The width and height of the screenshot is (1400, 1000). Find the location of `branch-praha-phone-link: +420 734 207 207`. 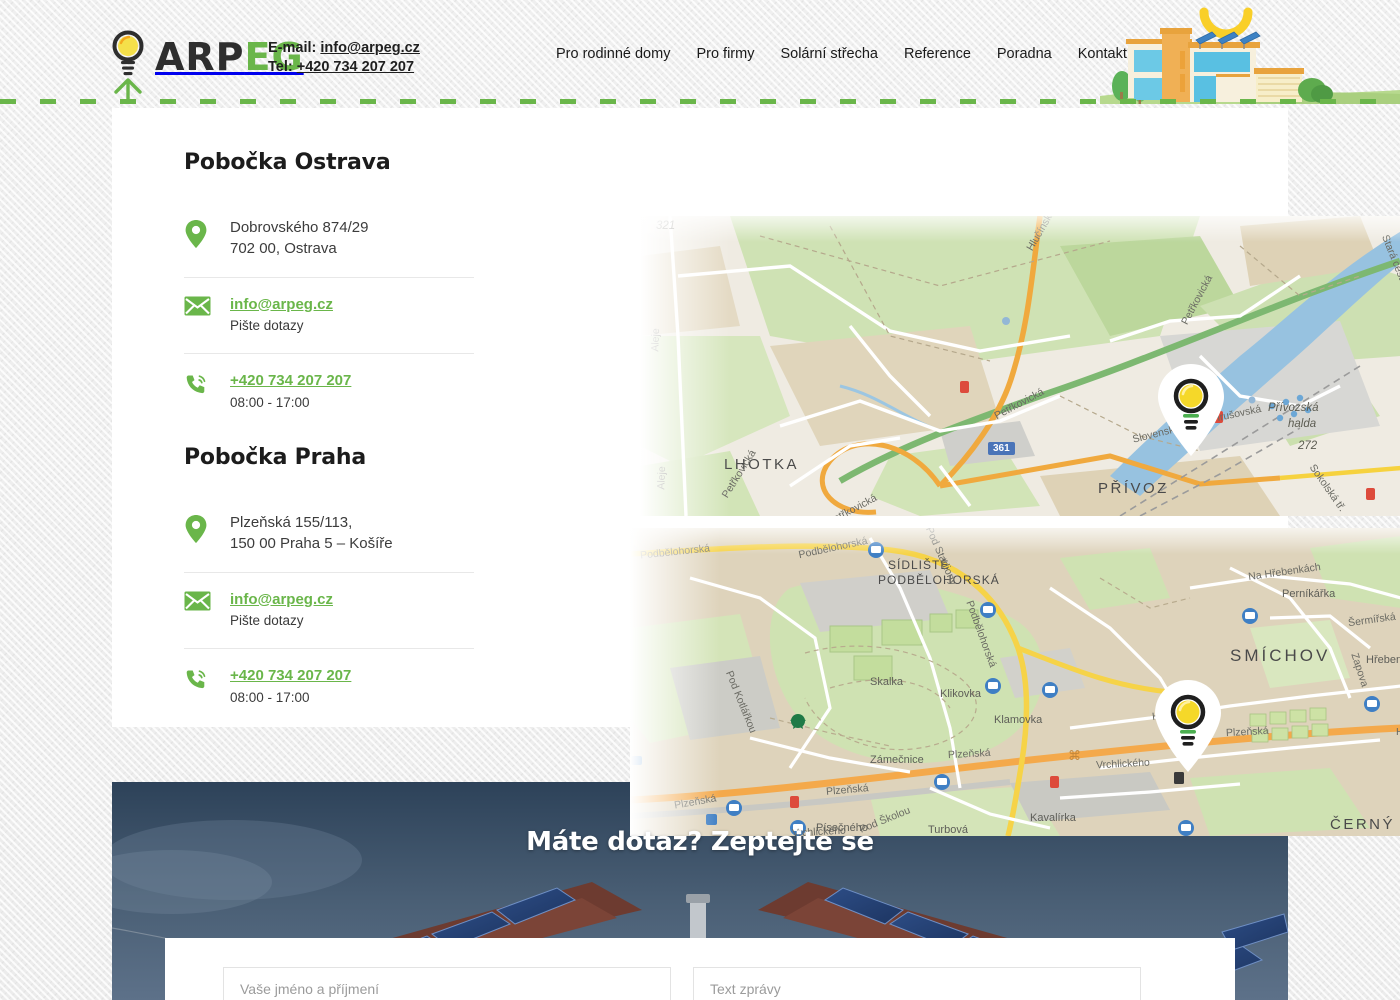

branch-praha-phone-link: +420 734 207 207 is located at coordinates (290, 676).